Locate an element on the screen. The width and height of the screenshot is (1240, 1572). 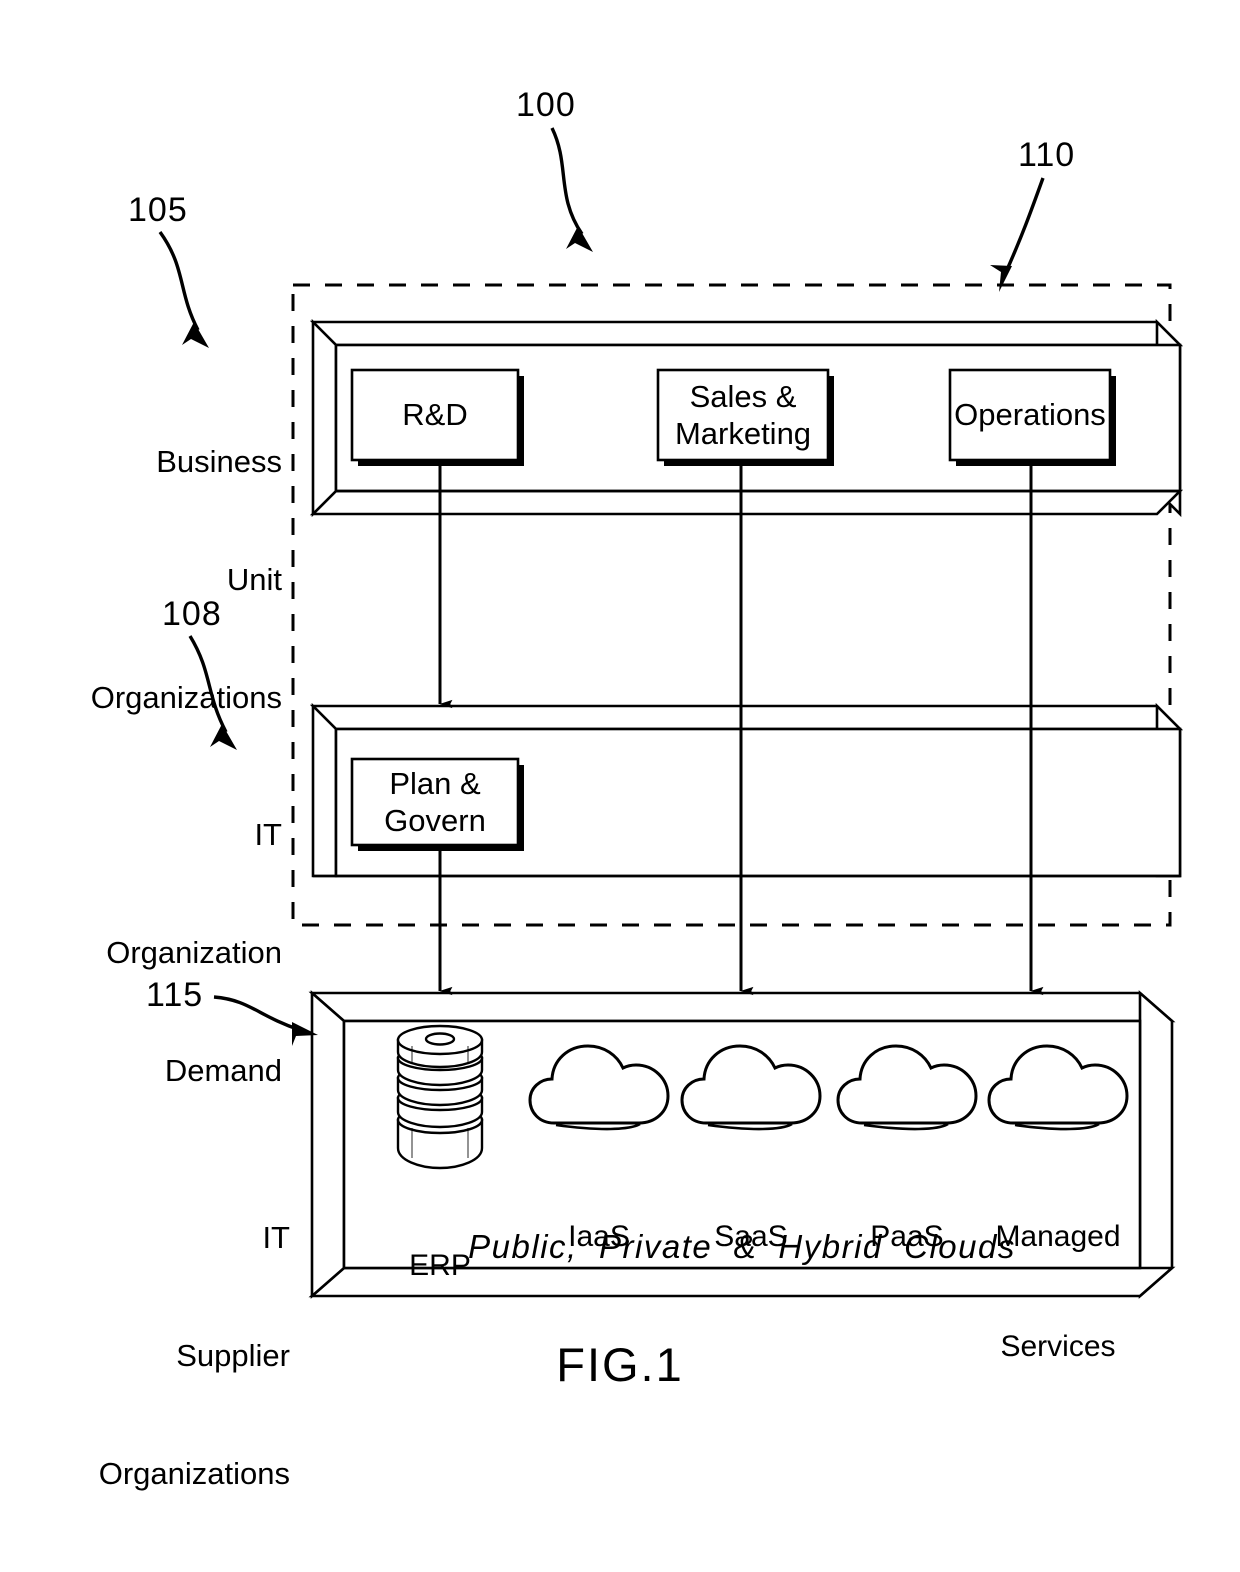
business-unit-box-label: Sales & Marketing is located at coordinates (743, 415).